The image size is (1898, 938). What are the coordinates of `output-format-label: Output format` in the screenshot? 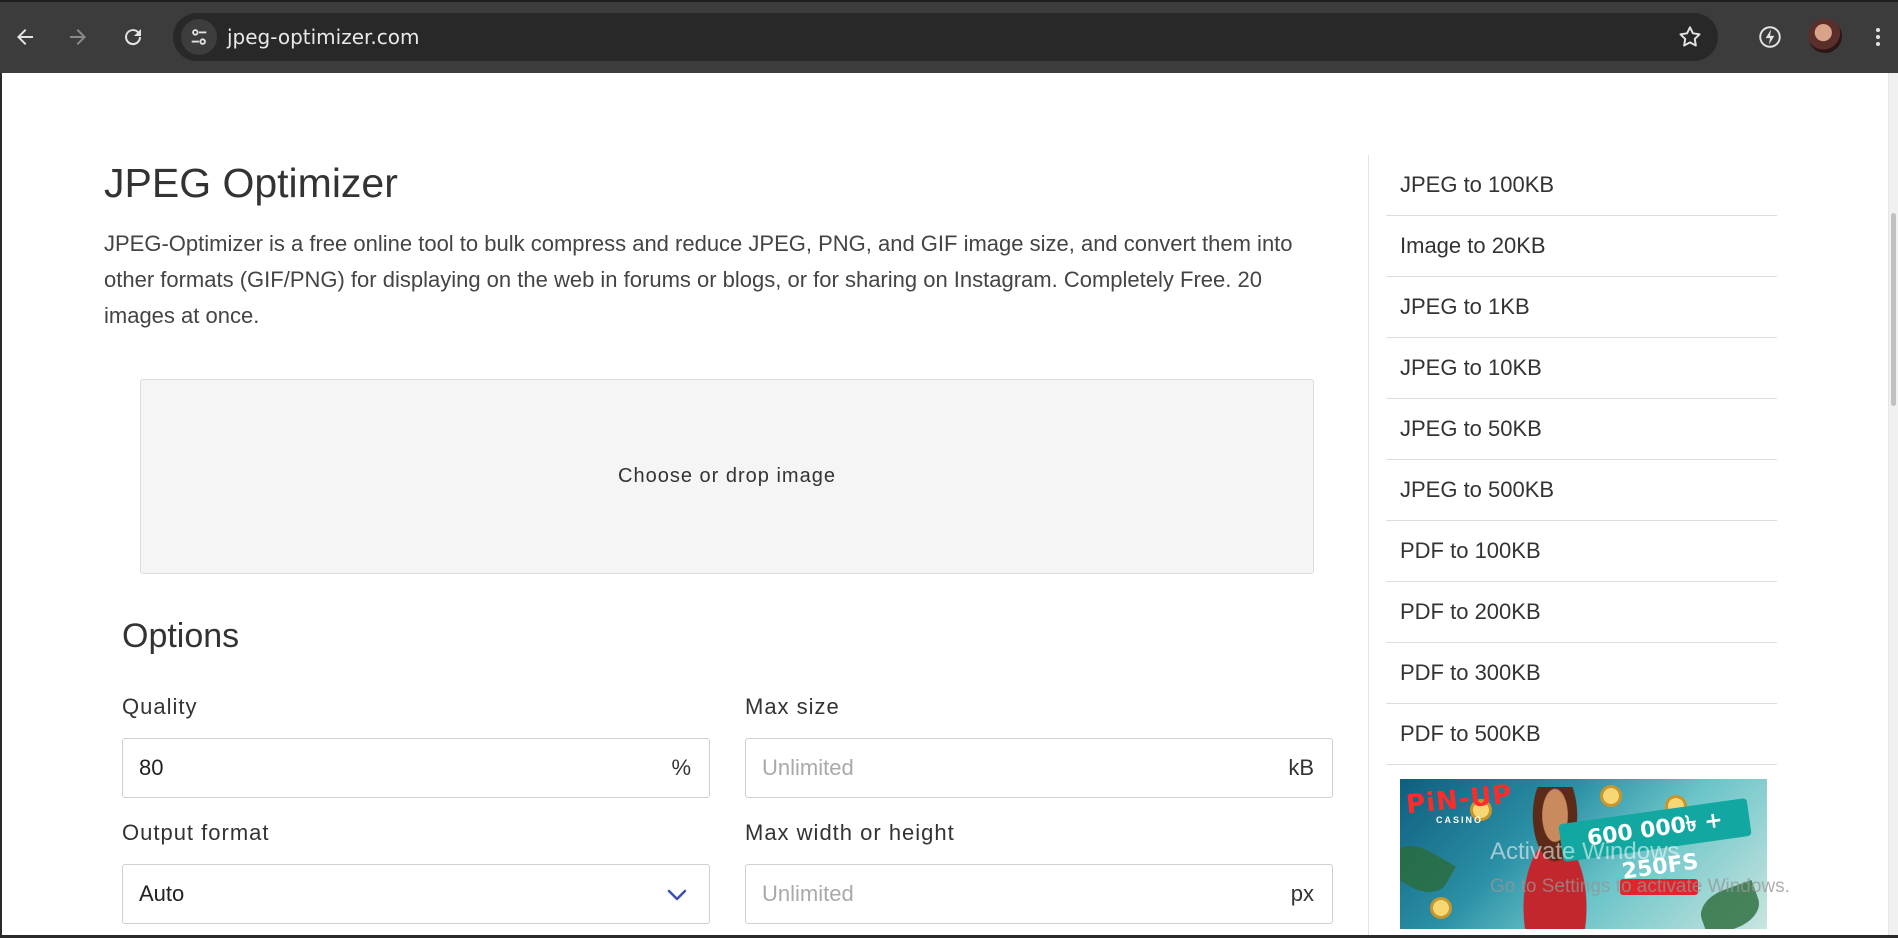 It's located at (196, 832).